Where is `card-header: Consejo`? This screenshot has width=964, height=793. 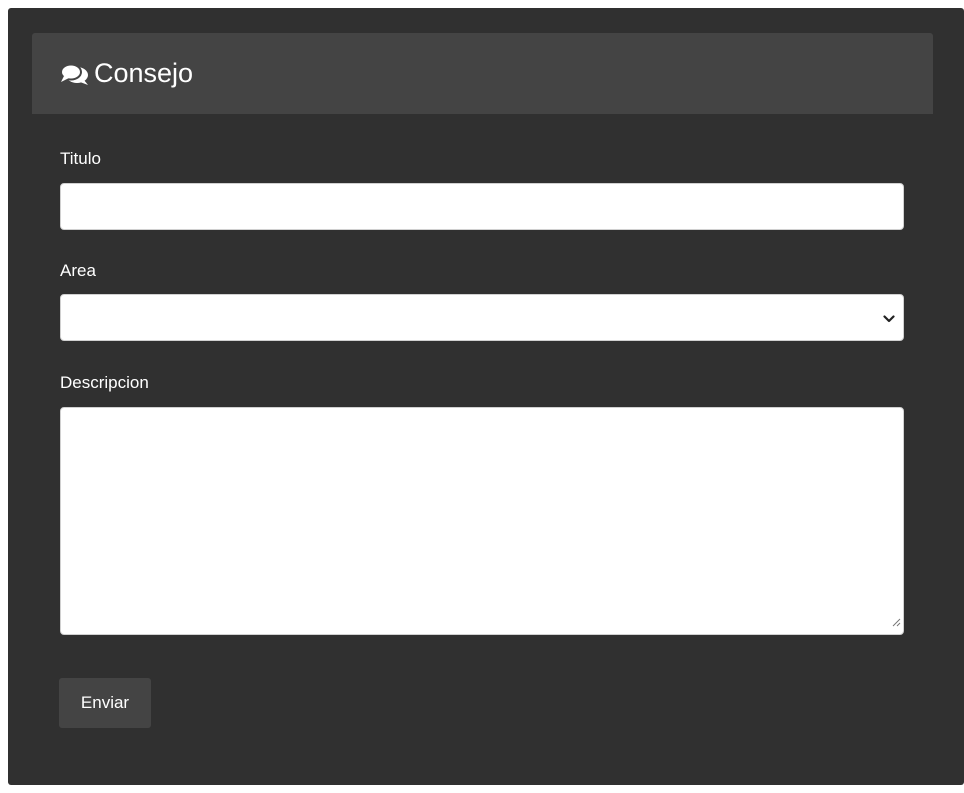 card-header: Consejo is located at coordinates (482, 73).